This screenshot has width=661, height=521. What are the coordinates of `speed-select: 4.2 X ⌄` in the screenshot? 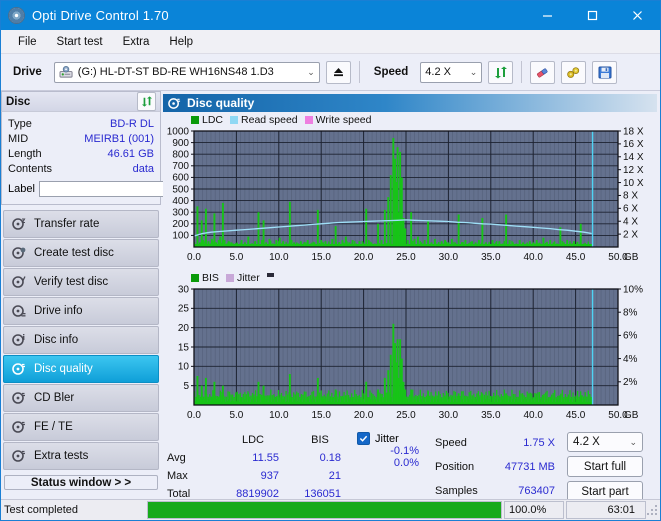 It's located at (451, 72).